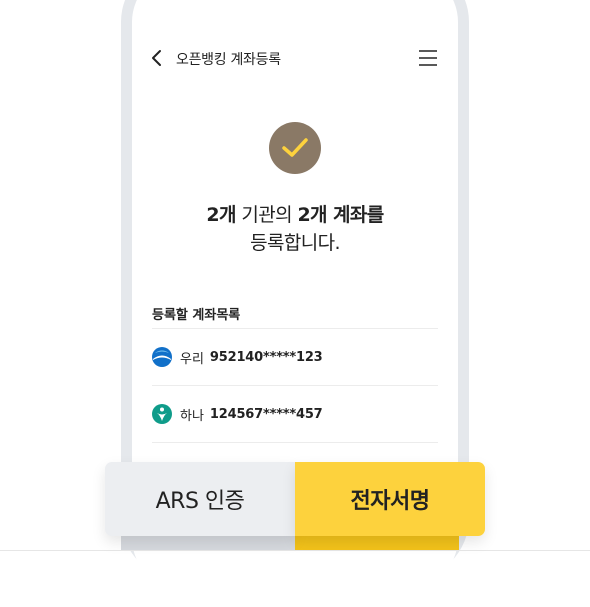 The height and width of the screenshot is (607, 590). Describe the element at coordinates (266, 357) in the screenshot. I see `account-number: 952140*****123` at that location.